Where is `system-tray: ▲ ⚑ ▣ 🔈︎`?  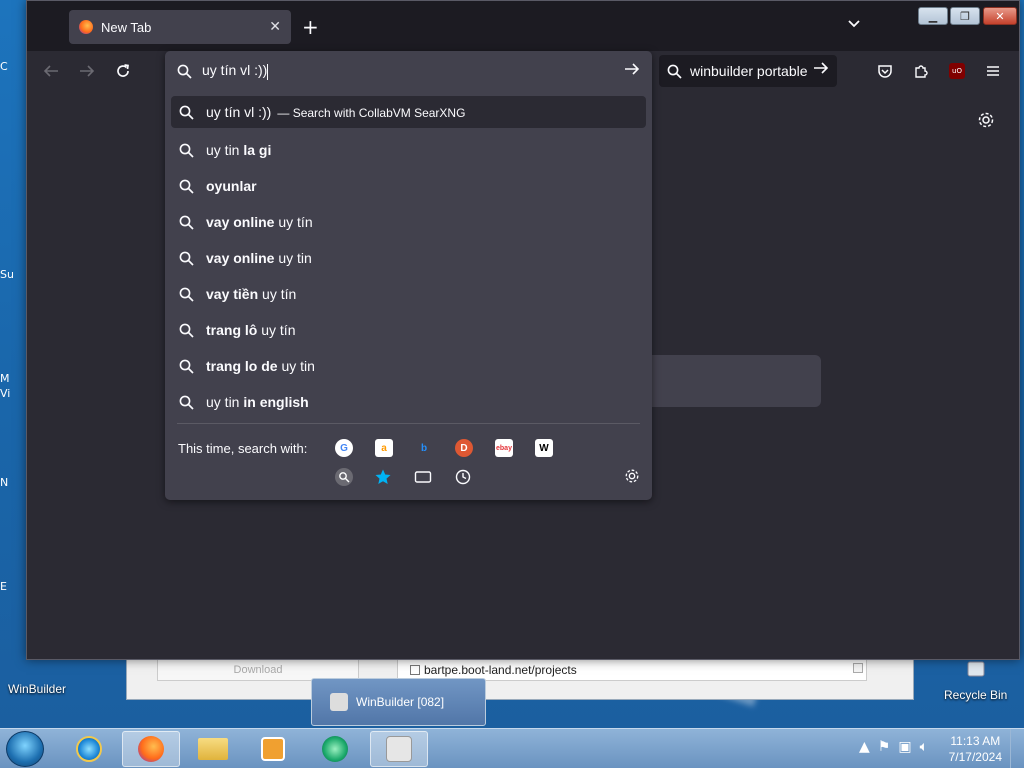 system-tray: ▲ ⚑ ▣ 🔈︎ is located at coordinates (893, 747).